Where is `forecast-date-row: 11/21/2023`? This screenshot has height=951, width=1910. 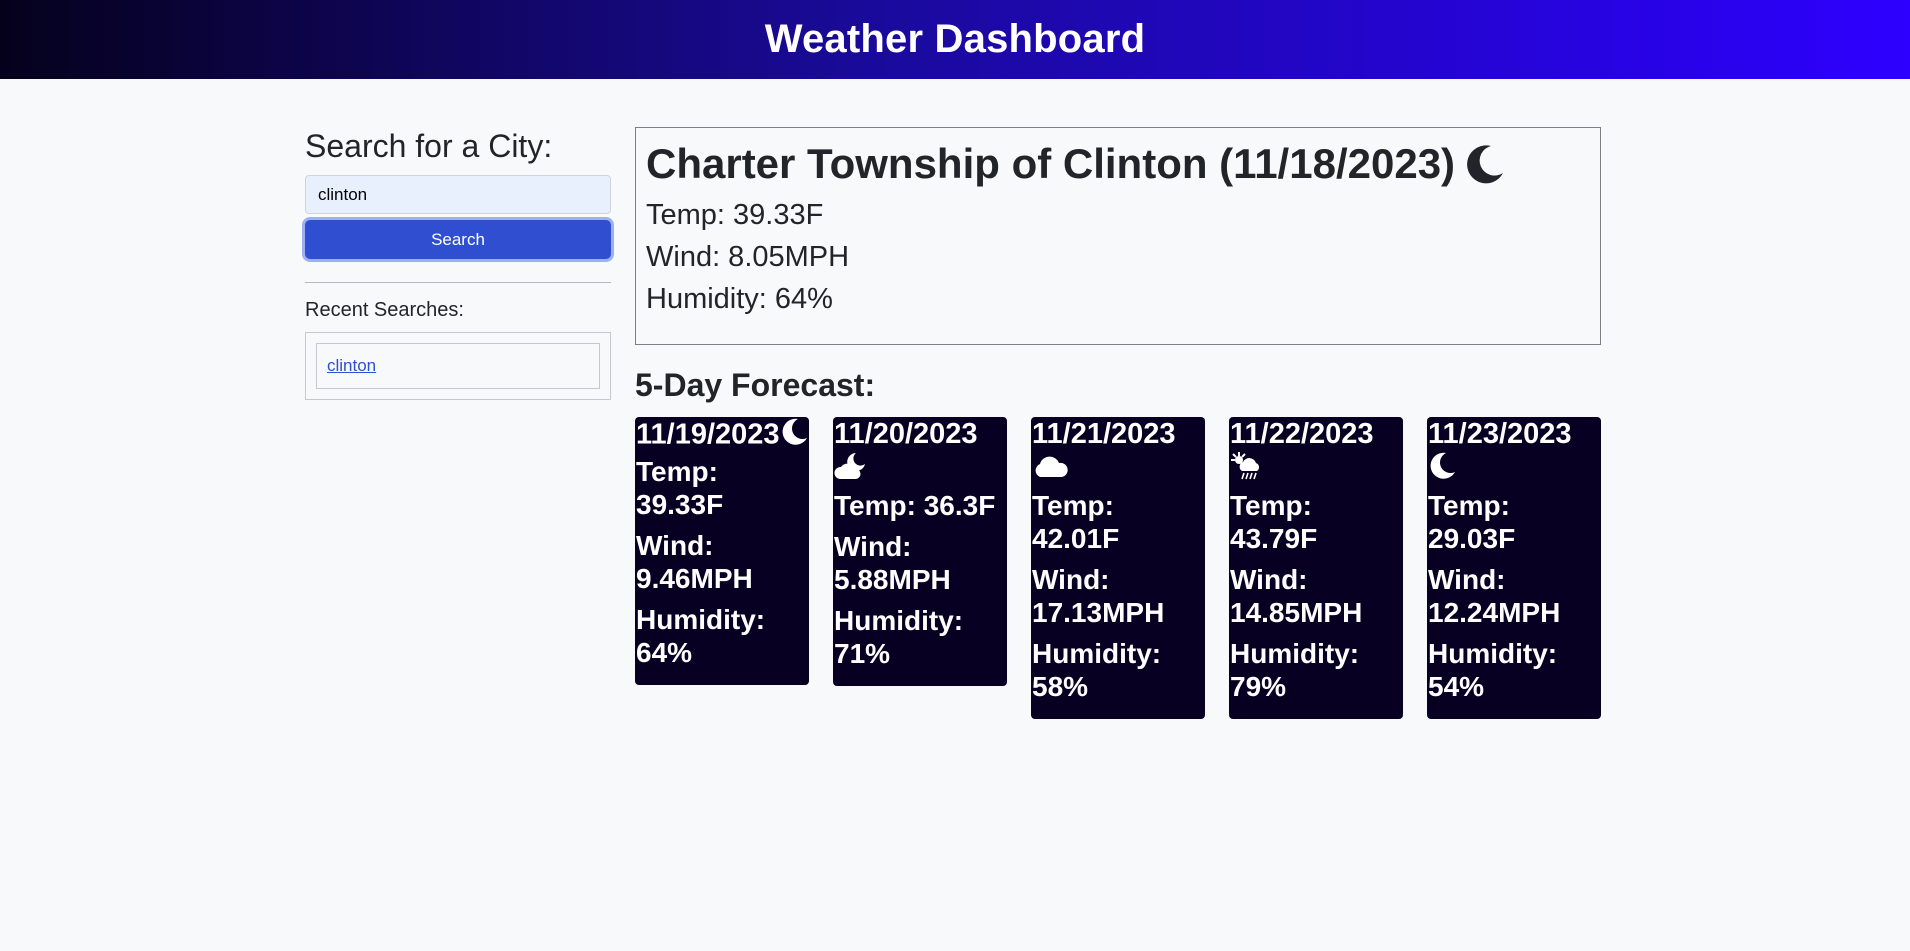
forecast-date-row: 11/21/2023 is located at coordinates (1118, 453).